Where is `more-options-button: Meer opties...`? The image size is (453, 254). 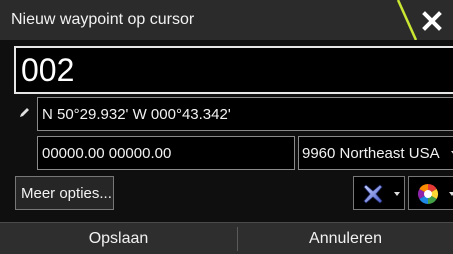
more-options-button: Meer opties... is located at coordinates (64, 193).